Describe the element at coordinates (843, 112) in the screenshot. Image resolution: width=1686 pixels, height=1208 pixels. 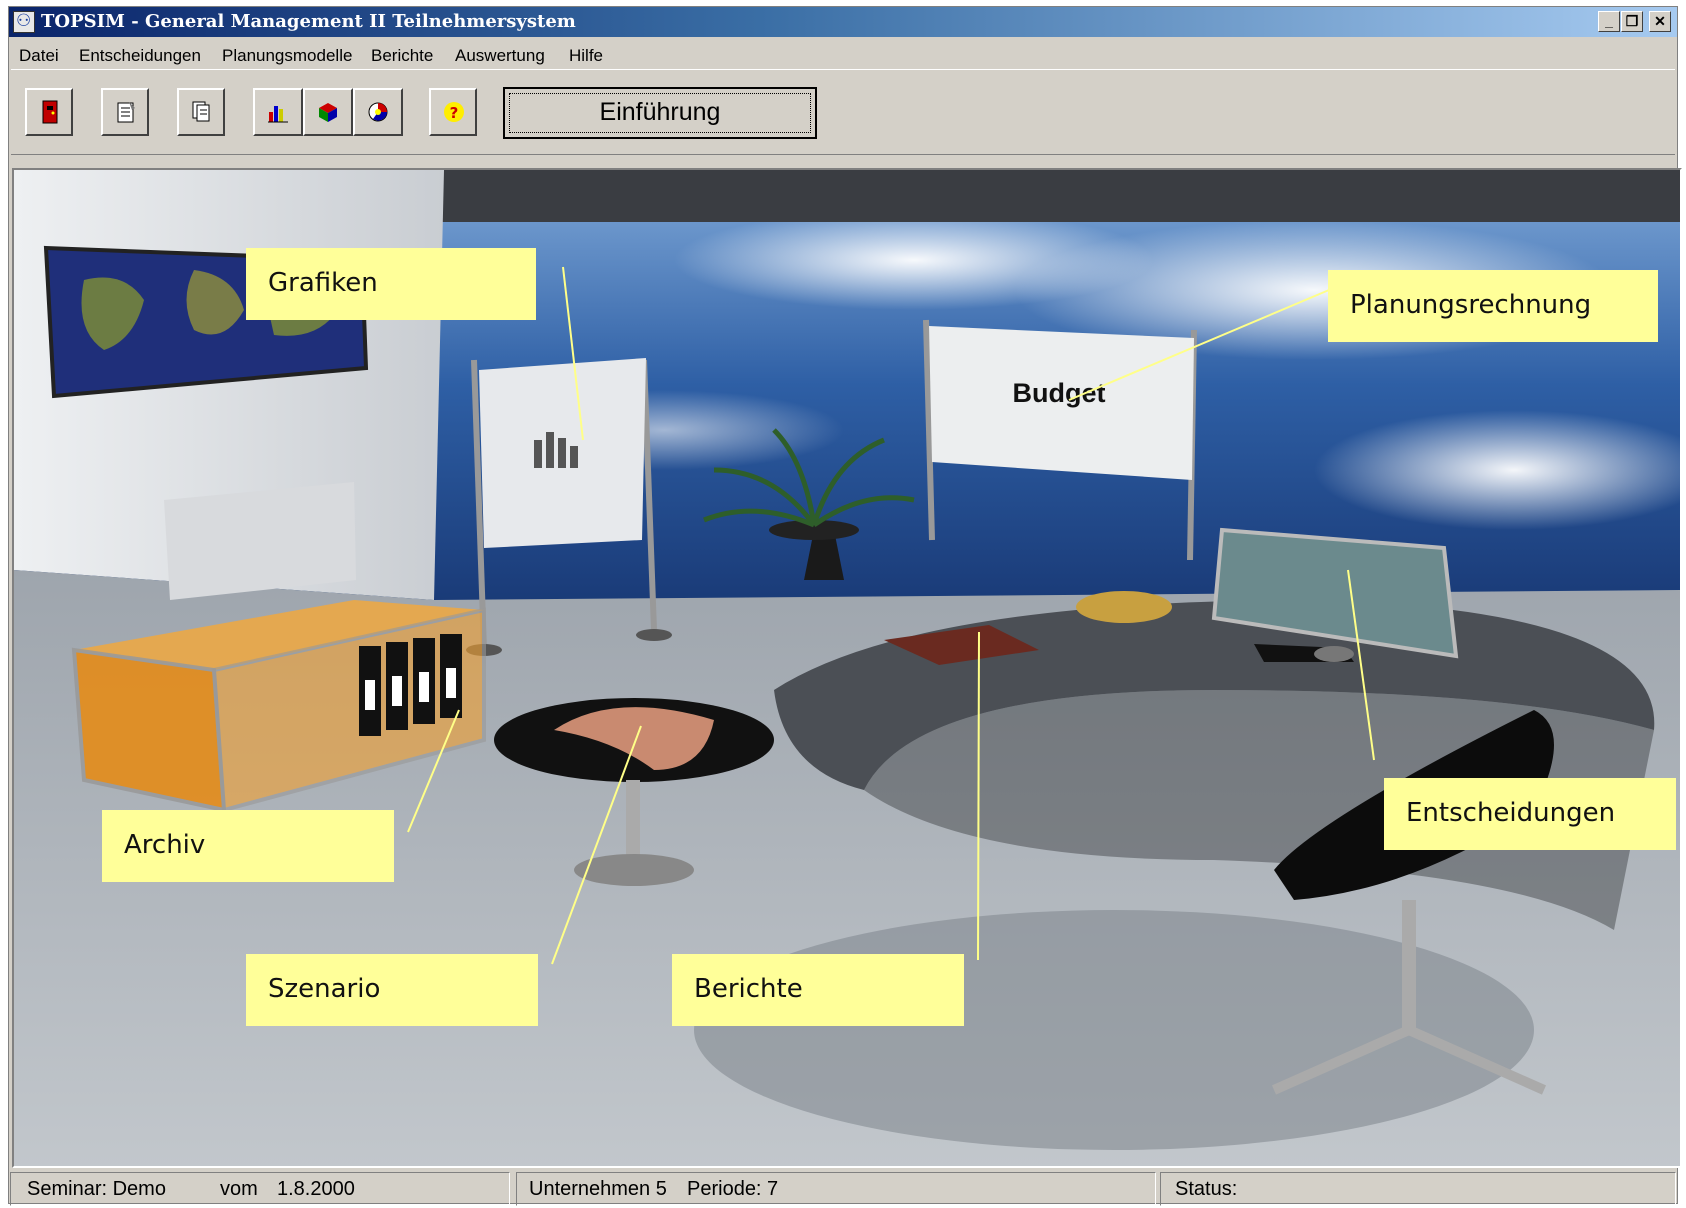
I see `toolbar: ?` at that location.